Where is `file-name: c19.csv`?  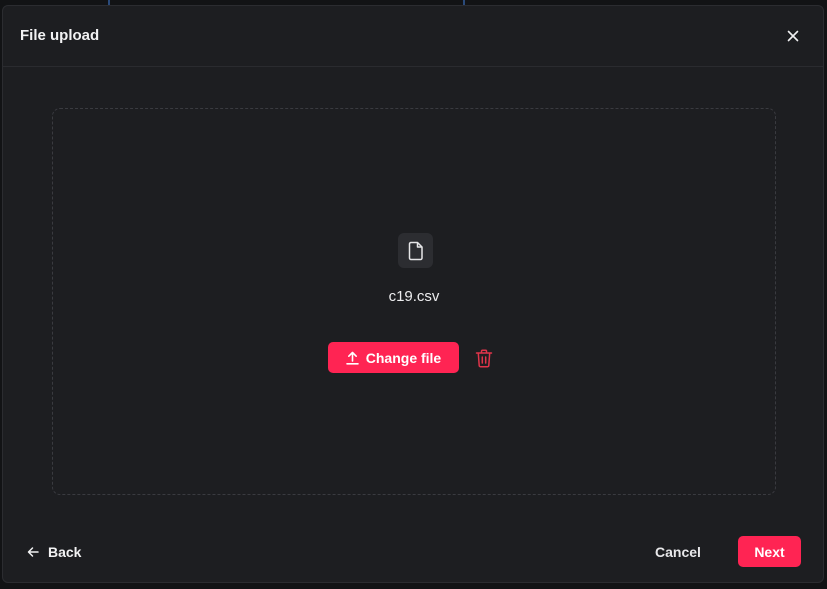
file-name: c19.csv is located at coordinates (414, 296).